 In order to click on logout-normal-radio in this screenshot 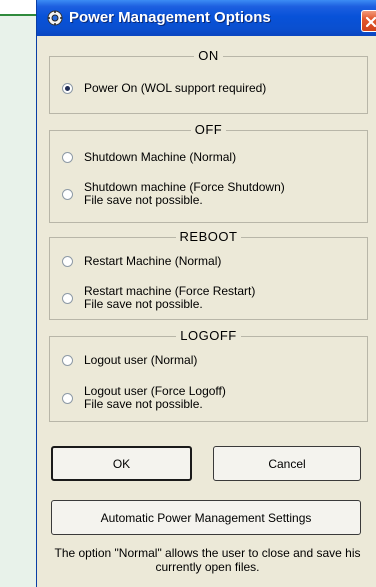, I will do `click(67, 360)`.